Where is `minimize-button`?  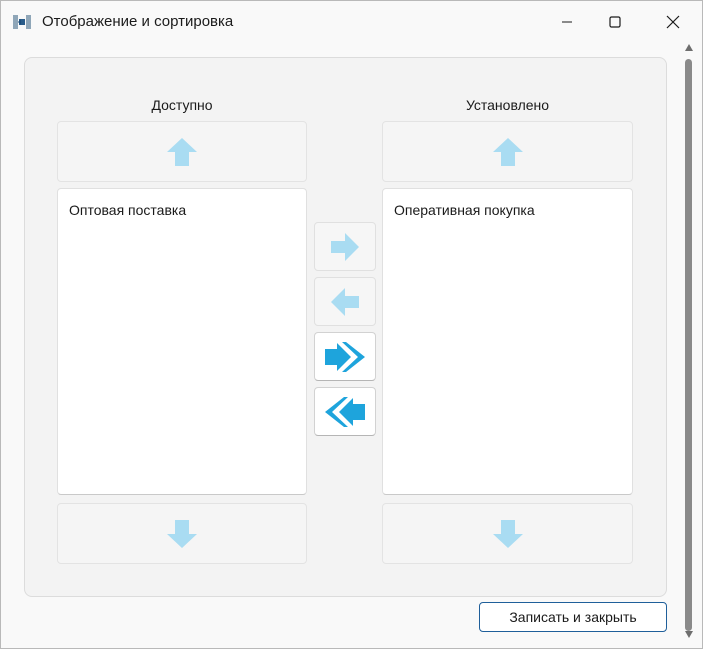
minimize-button is located at coordinates (567, 22).